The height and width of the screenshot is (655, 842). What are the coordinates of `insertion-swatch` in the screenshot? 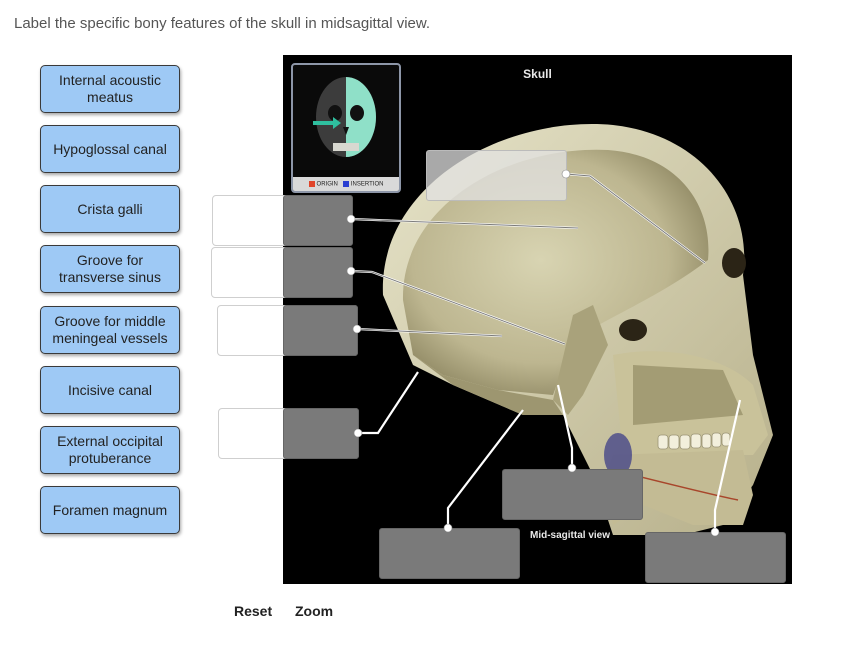 It's located at (345, 183).